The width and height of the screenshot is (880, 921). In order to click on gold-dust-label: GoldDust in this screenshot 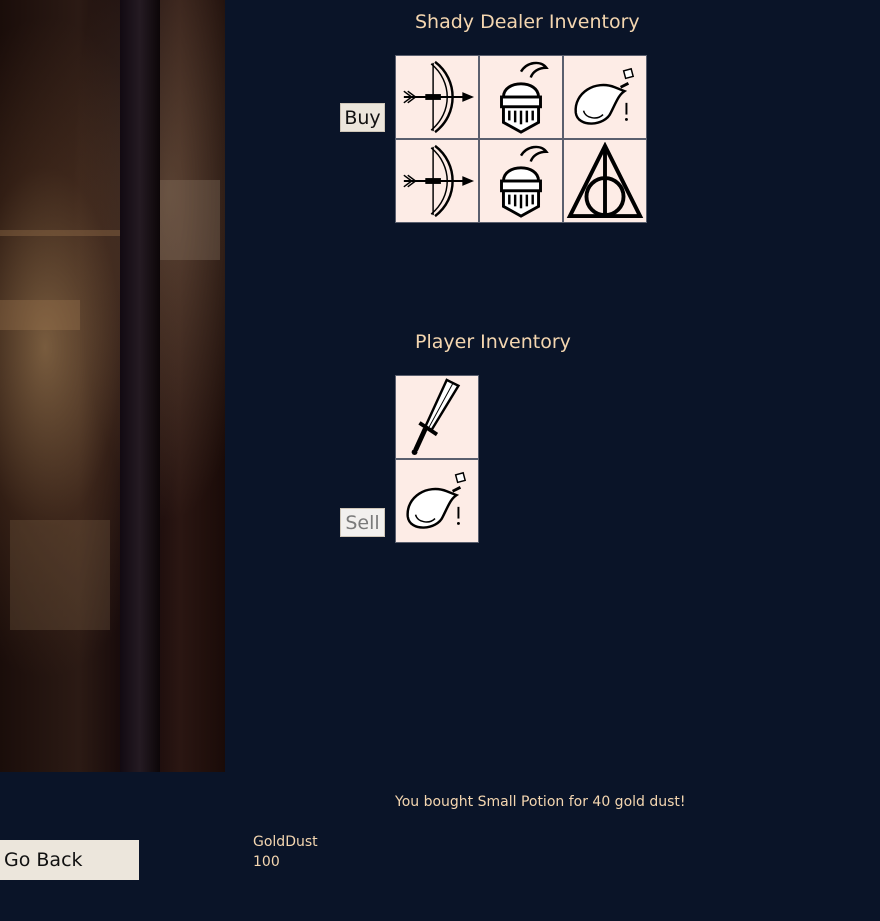, I will do `click(285, 842)`.